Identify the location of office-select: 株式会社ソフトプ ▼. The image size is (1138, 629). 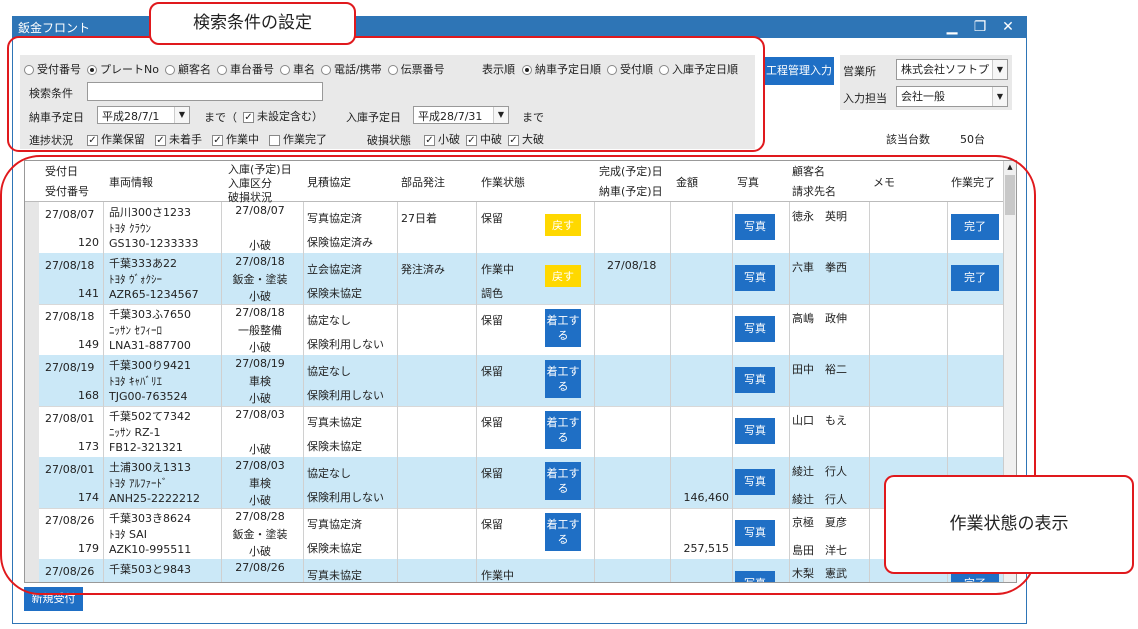
(952, 69).